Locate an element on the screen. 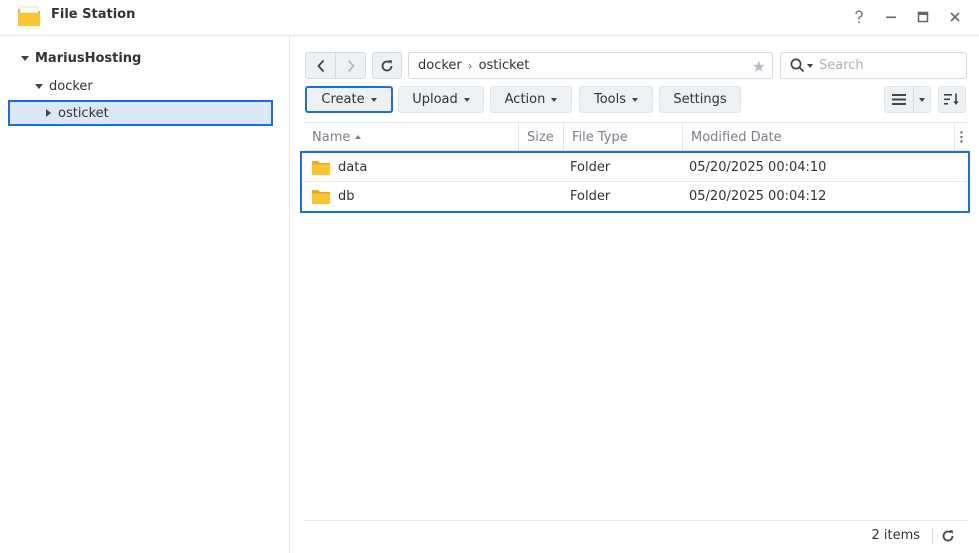 The image size is (979, 553). search-icon is located at coordinates (797, 65).